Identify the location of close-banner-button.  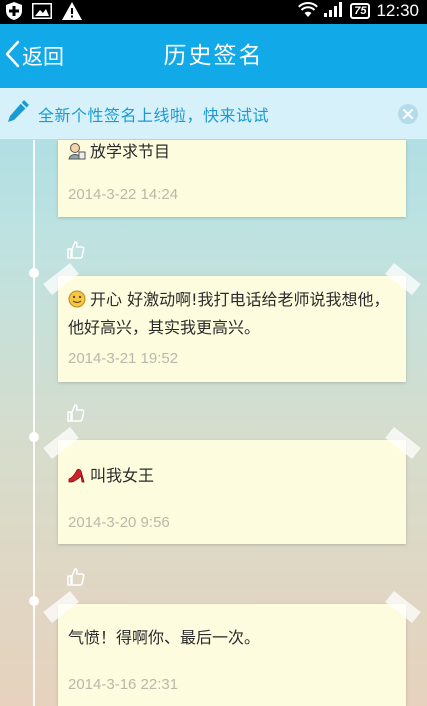
(408, 114).